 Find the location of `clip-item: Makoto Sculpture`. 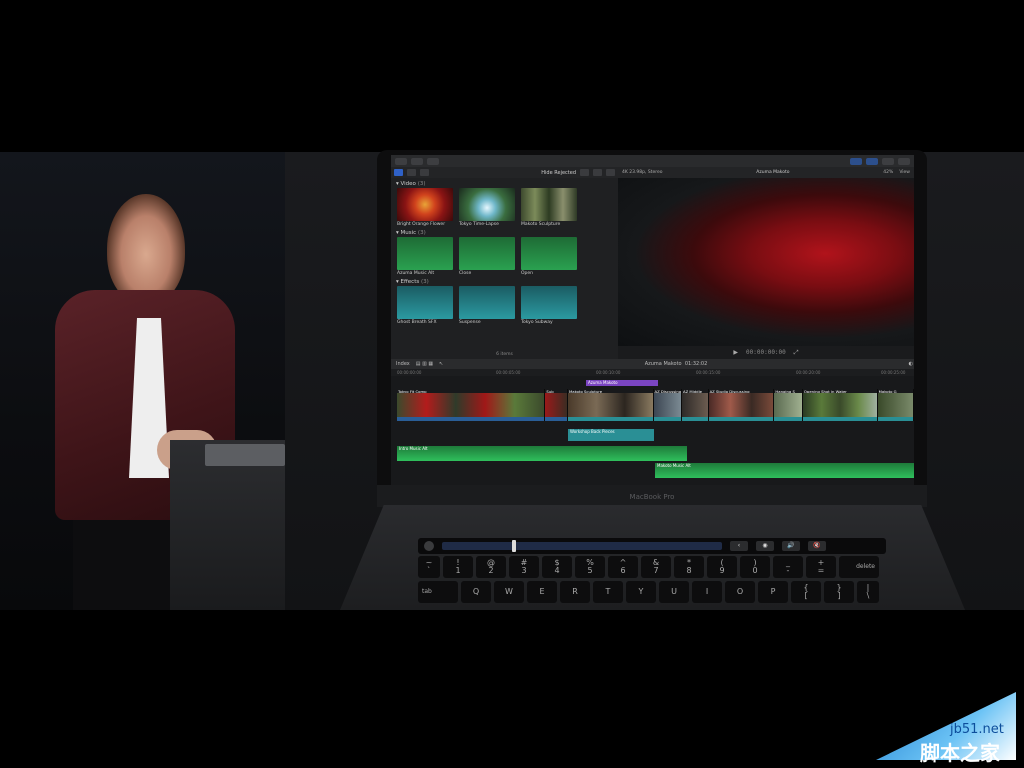

clip-item: Makoto Sculpture is located at coordinates (549, 207).